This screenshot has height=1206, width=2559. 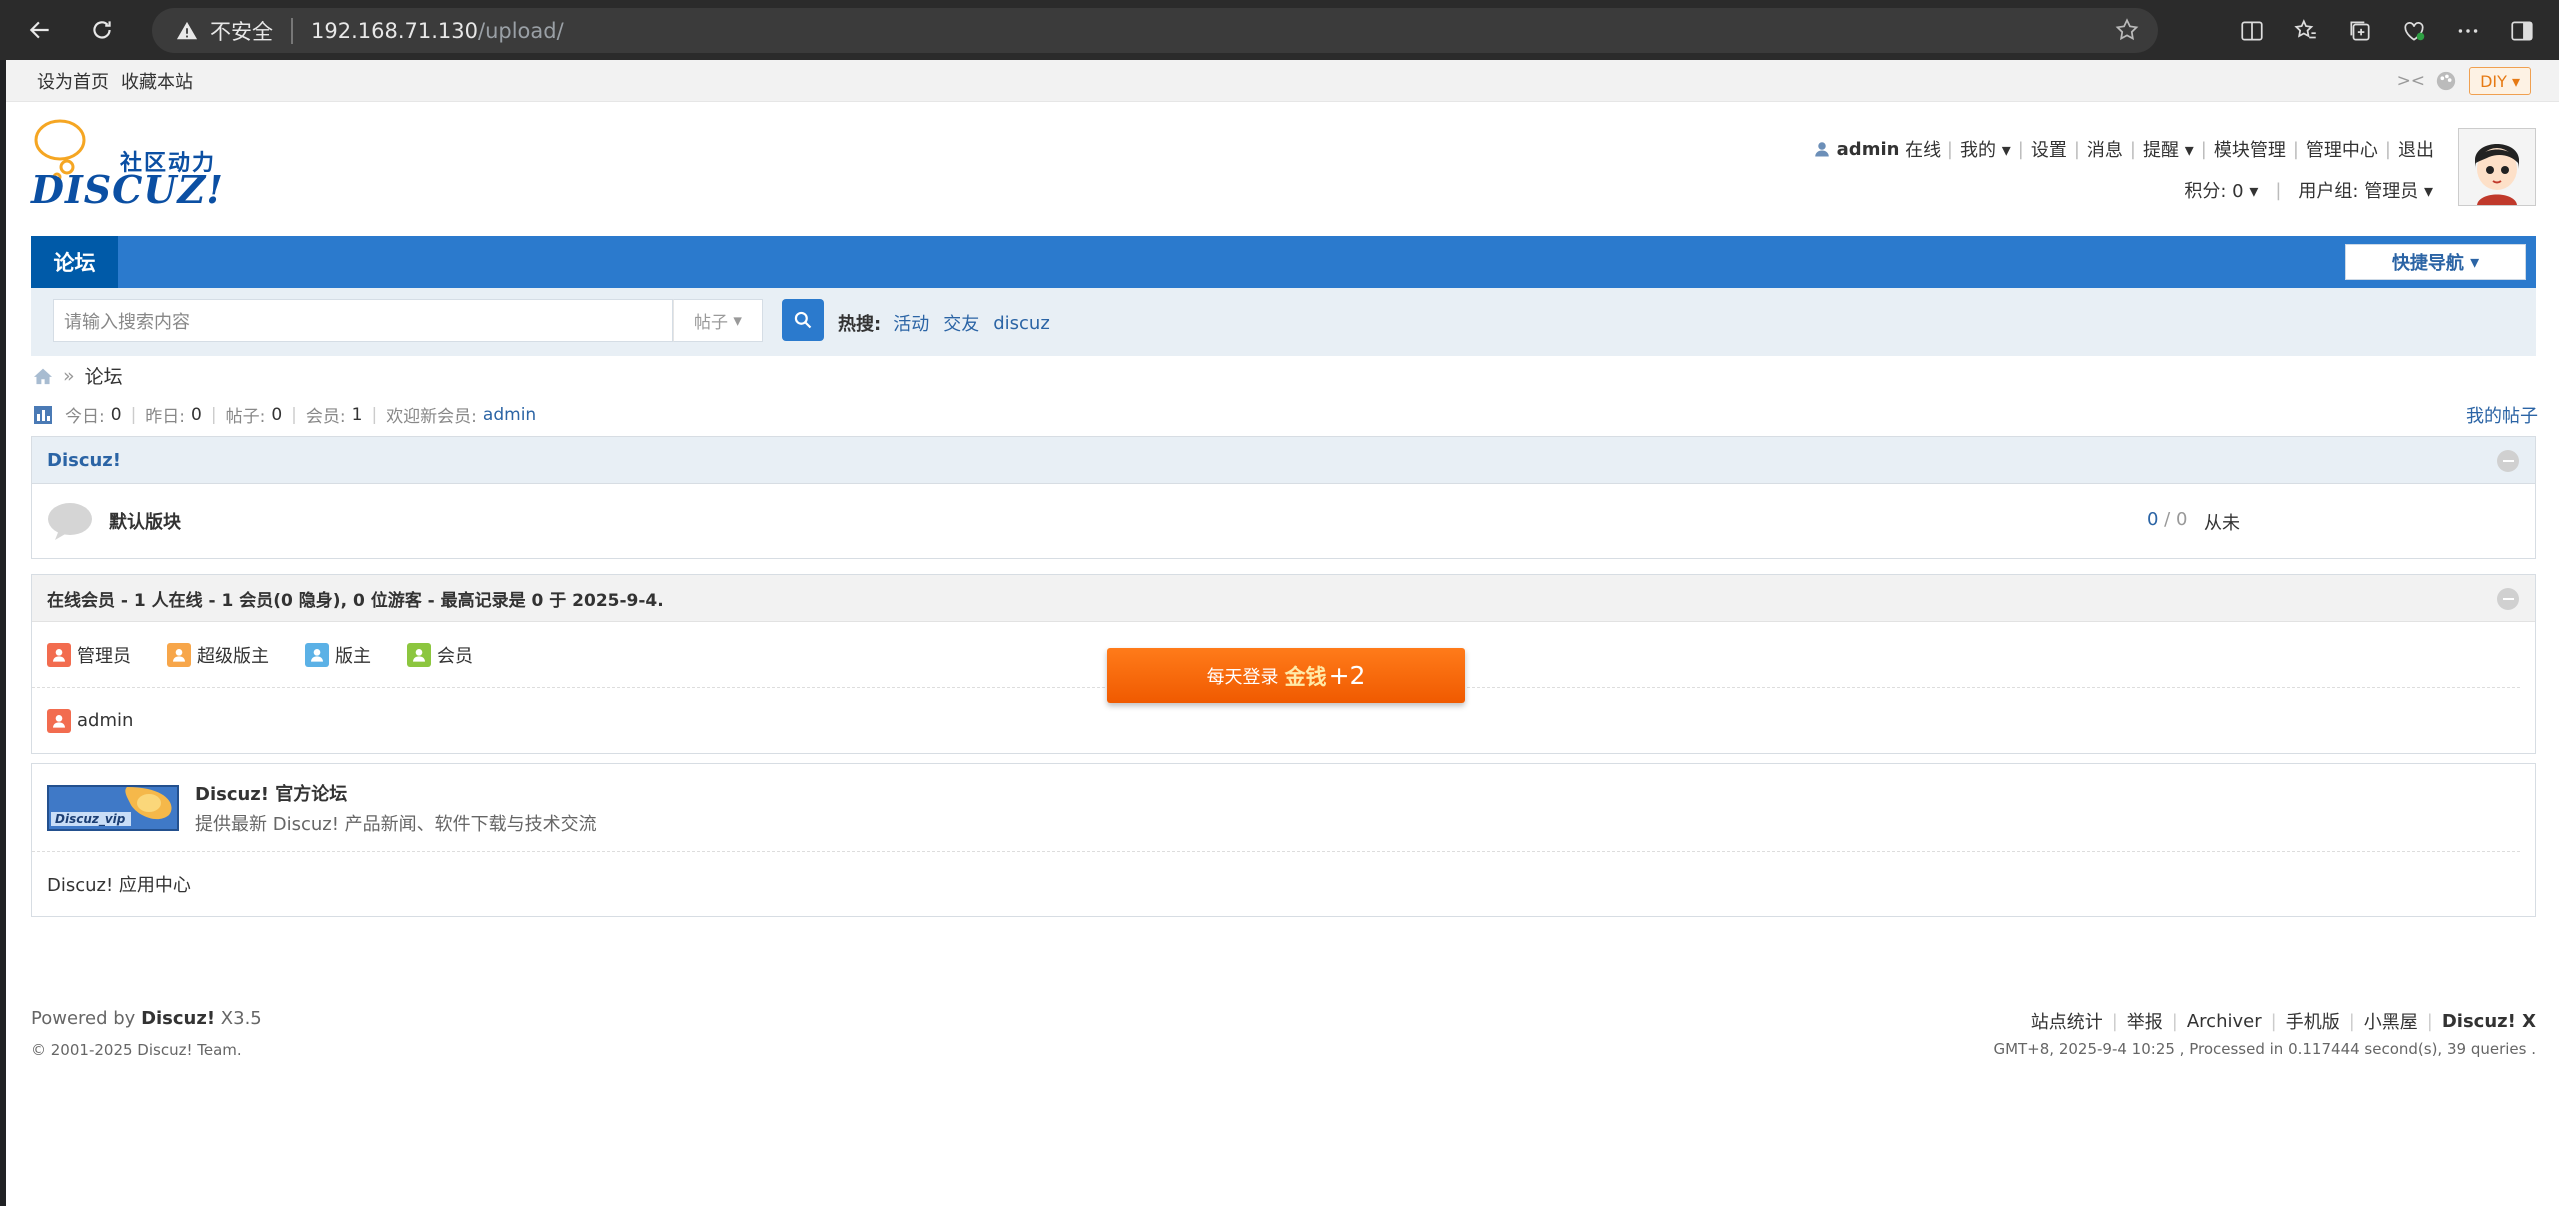 I want to click on admin-user-icon, so click(x=59, y=654).